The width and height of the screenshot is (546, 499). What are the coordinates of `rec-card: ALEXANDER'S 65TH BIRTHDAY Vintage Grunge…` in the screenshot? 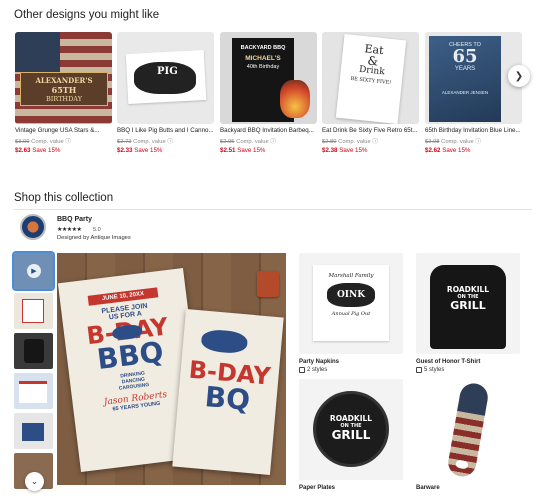 It's located at (63, 93).